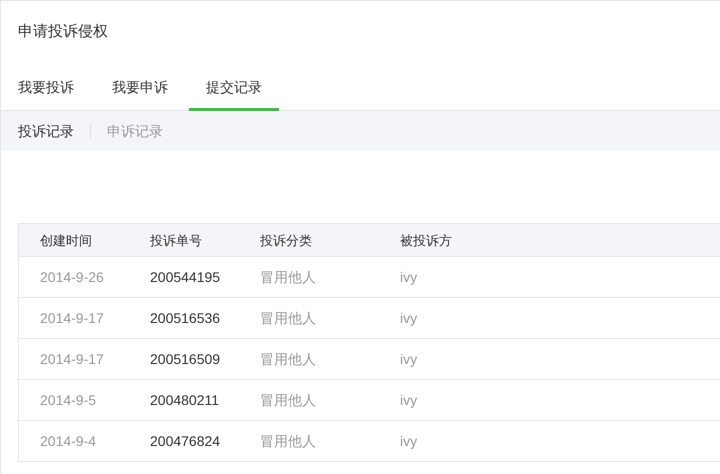  I want to click on table-cell: 200476824, so click(185, 441).